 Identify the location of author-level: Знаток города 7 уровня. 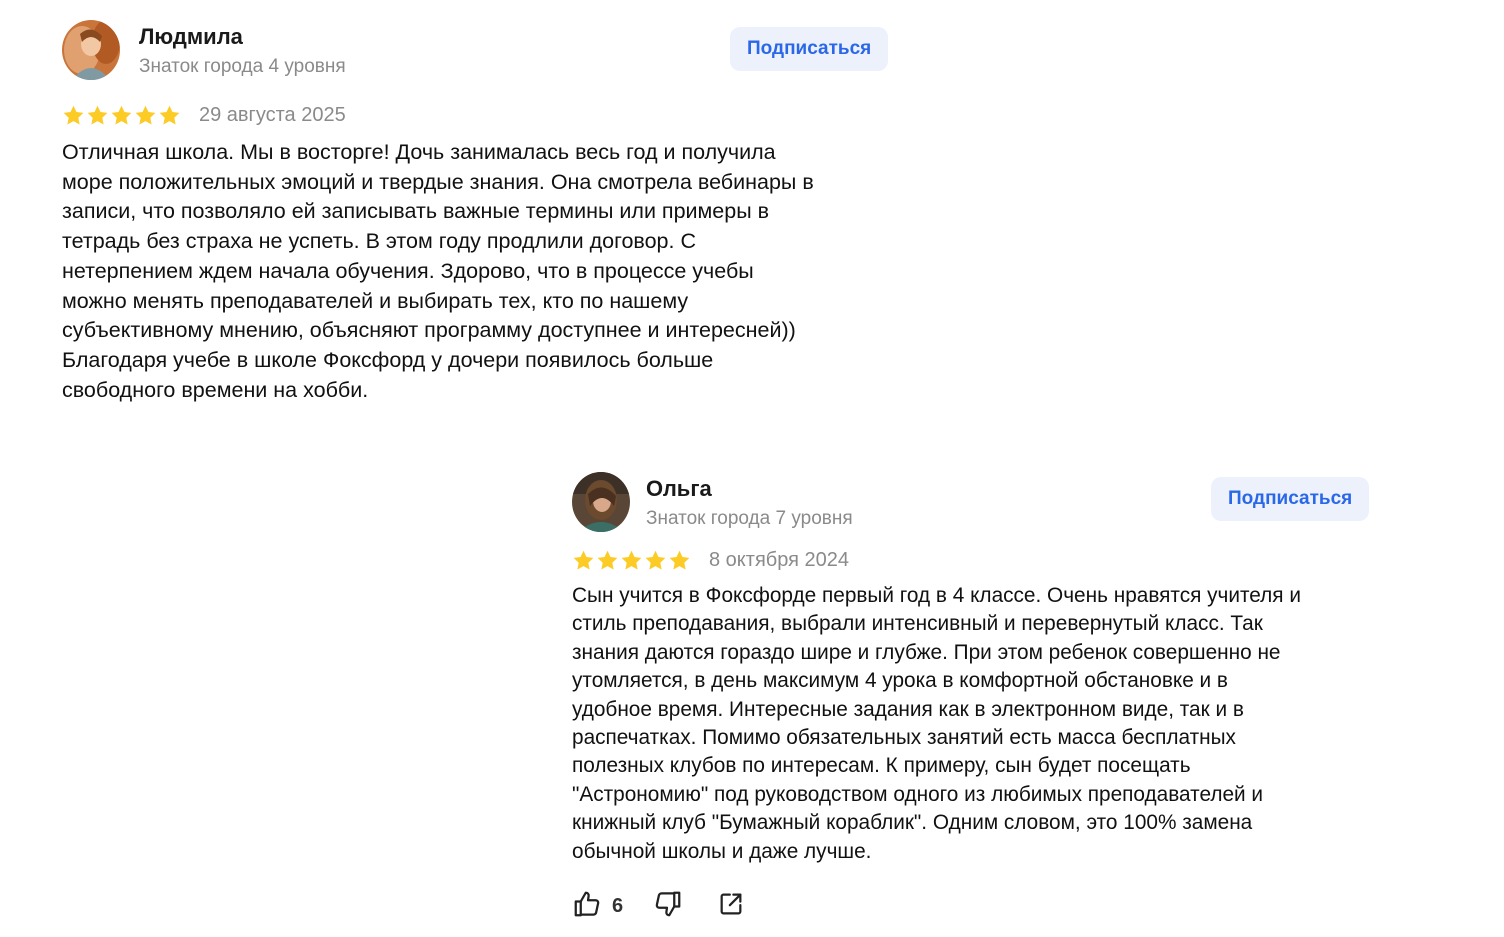
(749, 518).